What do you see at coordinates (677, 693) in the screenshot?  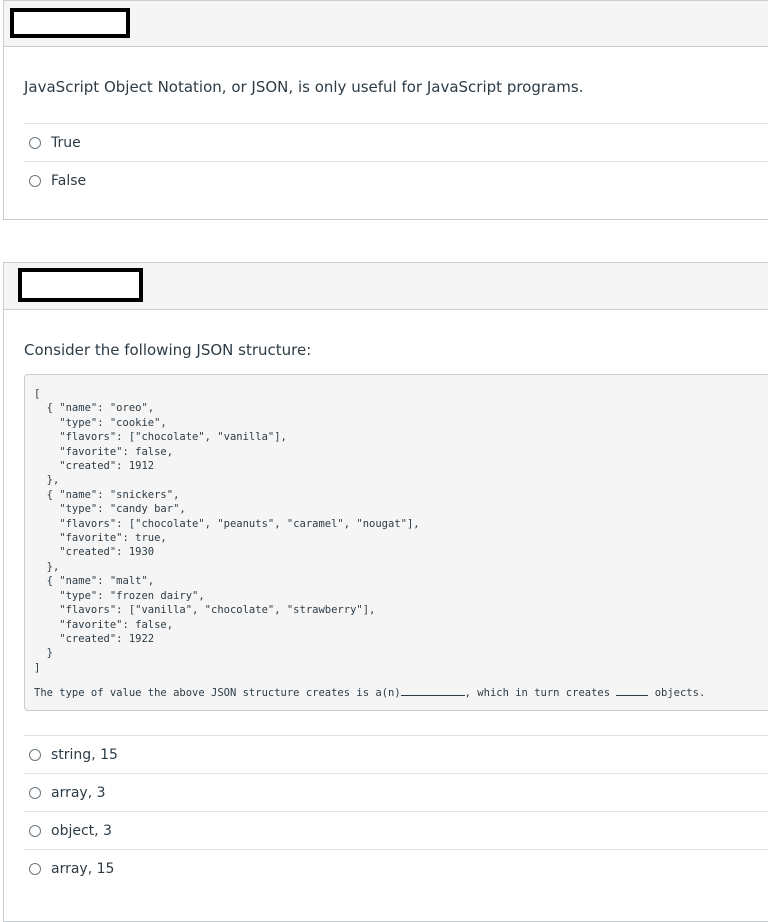 I see `fill-text-3: objects.` at bounding box center [677, 693].